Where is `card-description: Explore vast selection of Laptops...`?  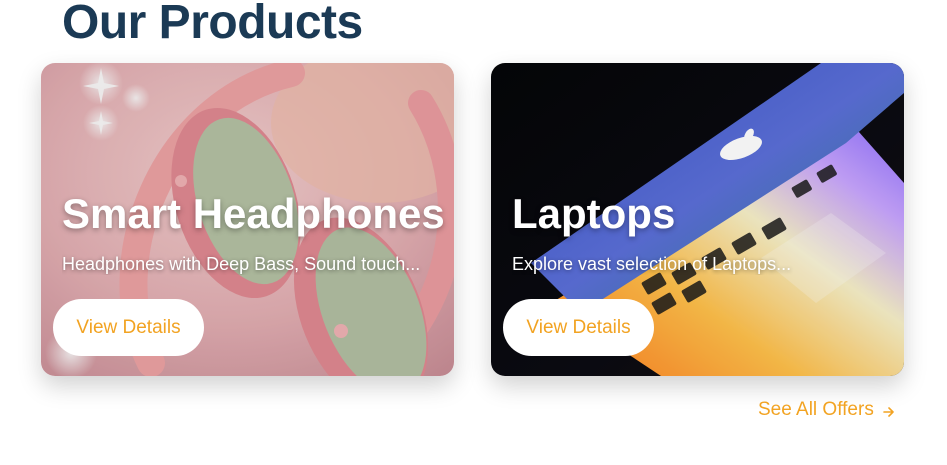 card-description: Explore vast selection of Laptops... is located at coordinates (652, 264).